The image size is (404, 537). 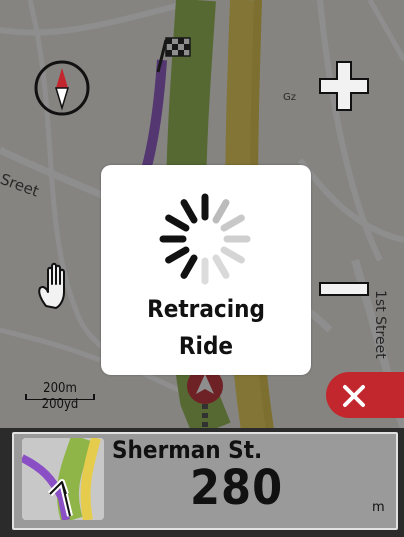 What do you see at coordinates (344, 86) in the screenshot?
I see `zoom-in-button` at bounding box center [344, 86].